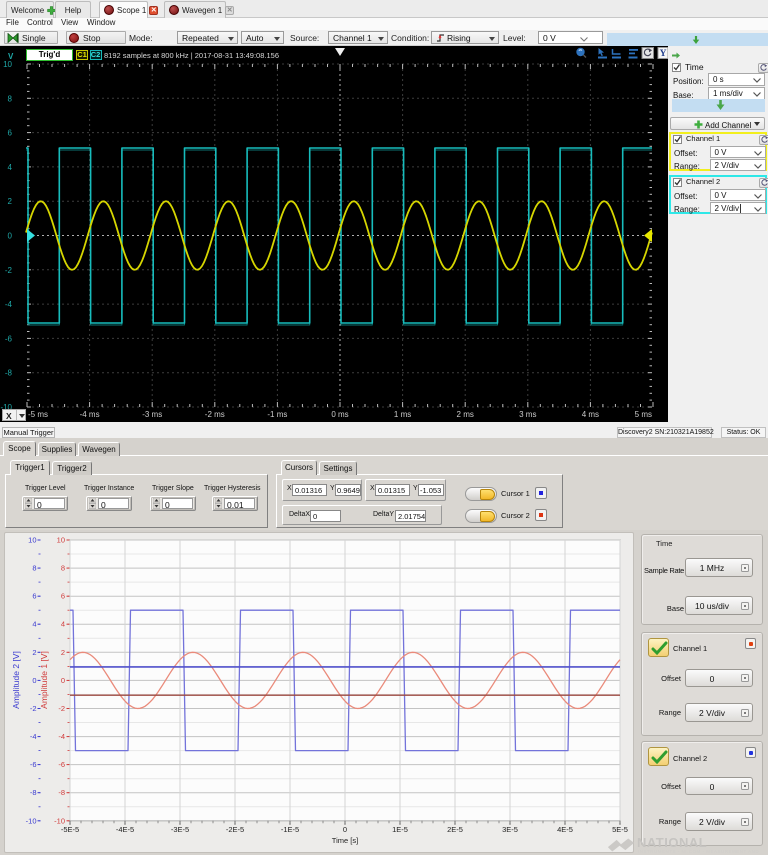 This screenshot has width=768, height=855. I want to click on svg-text: Time [s], so click(345, 840).